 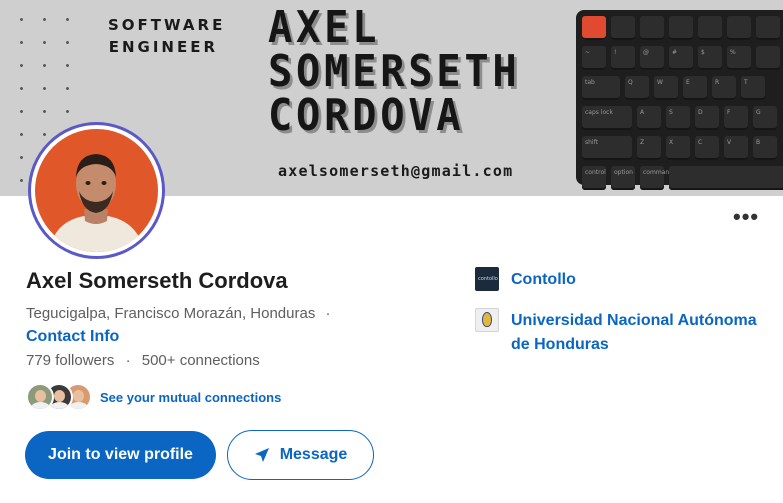 I want to click on keyboard-key: B, so click(x=765, y=148).